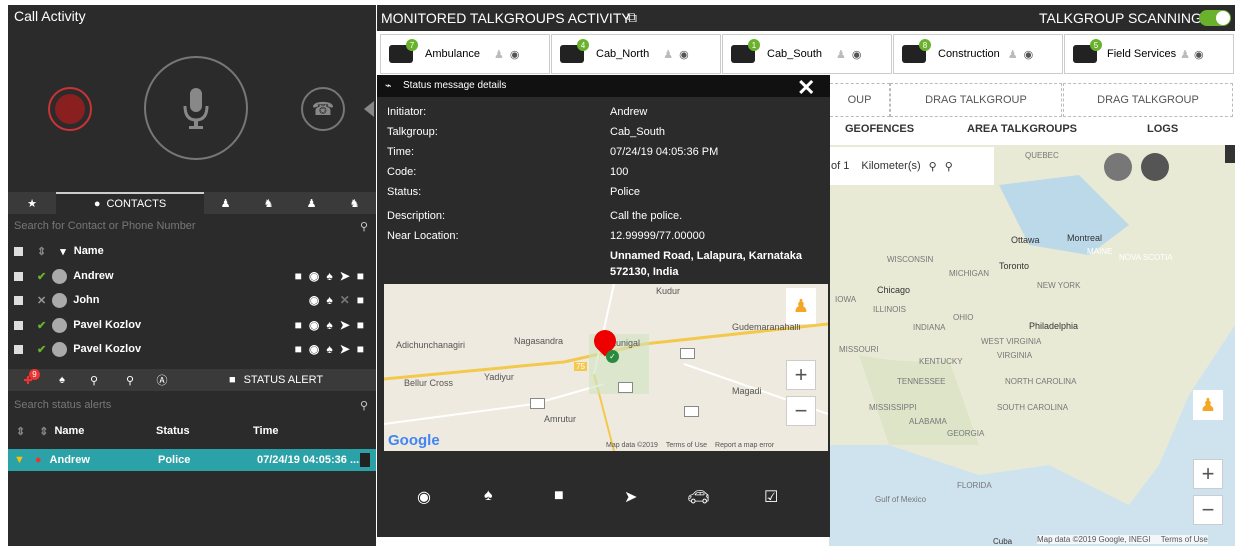  I want to click on report-link: Report a map error, so click(744, 445).